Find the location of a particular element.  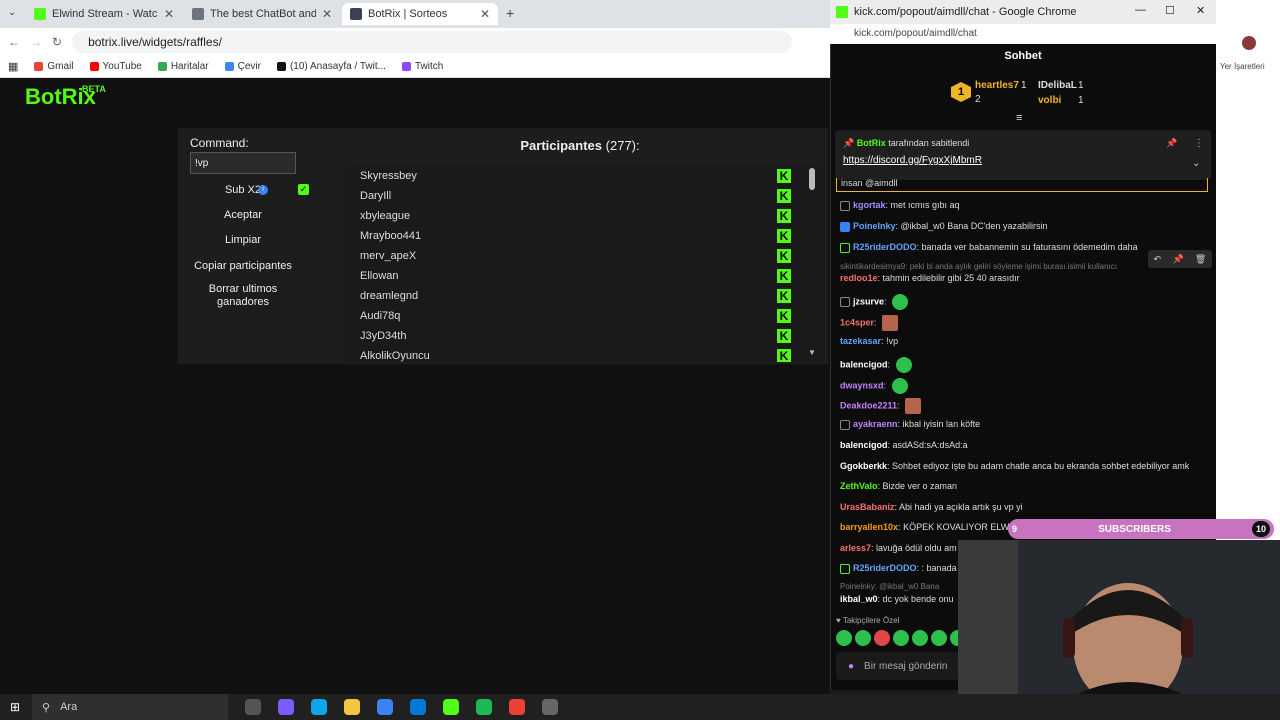

tab-botrix-sorteos: BotRix | Sorteos ✕ is located at coordinates (420, 14).